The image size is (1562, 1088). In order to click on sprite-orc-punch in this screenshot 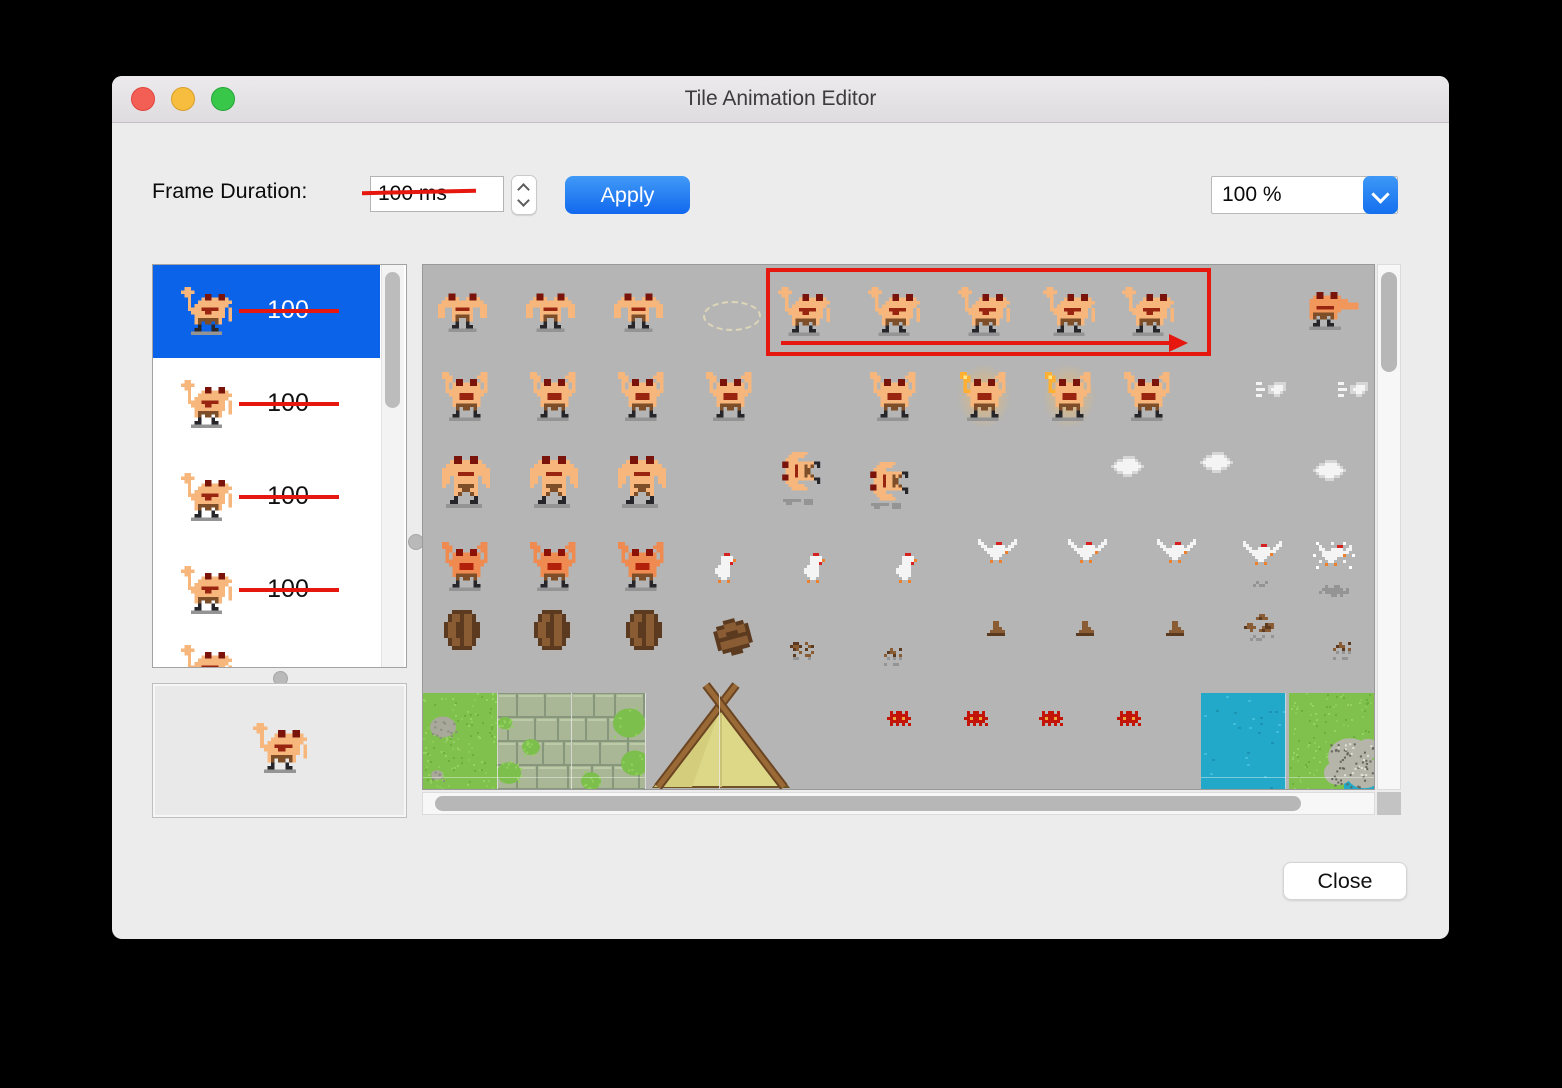, I will do `click(1334, 311)`.